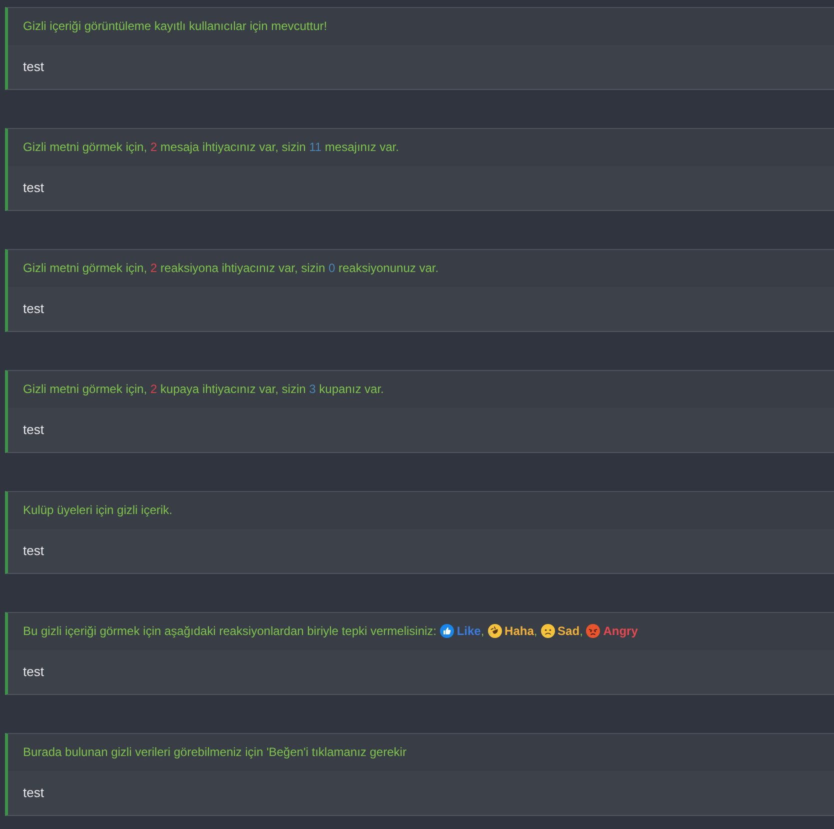 This screenshot has height=829, width=834. I want to click on notice-text: Burada bulunan gizli verileri görebilmeniz için 'Beğen'i tıklamanız gerekir, so click(214, 752).